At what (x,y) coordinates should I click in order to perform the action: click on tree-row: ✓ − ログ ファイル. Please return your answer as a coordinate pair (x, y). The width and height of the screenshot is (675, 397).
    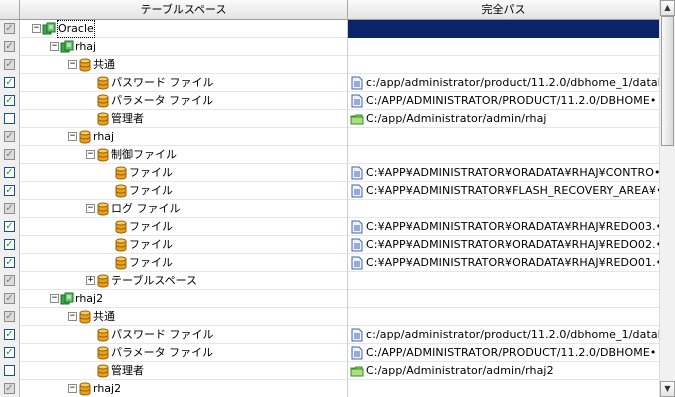
    Looking at the image, I should click on (329, 209).